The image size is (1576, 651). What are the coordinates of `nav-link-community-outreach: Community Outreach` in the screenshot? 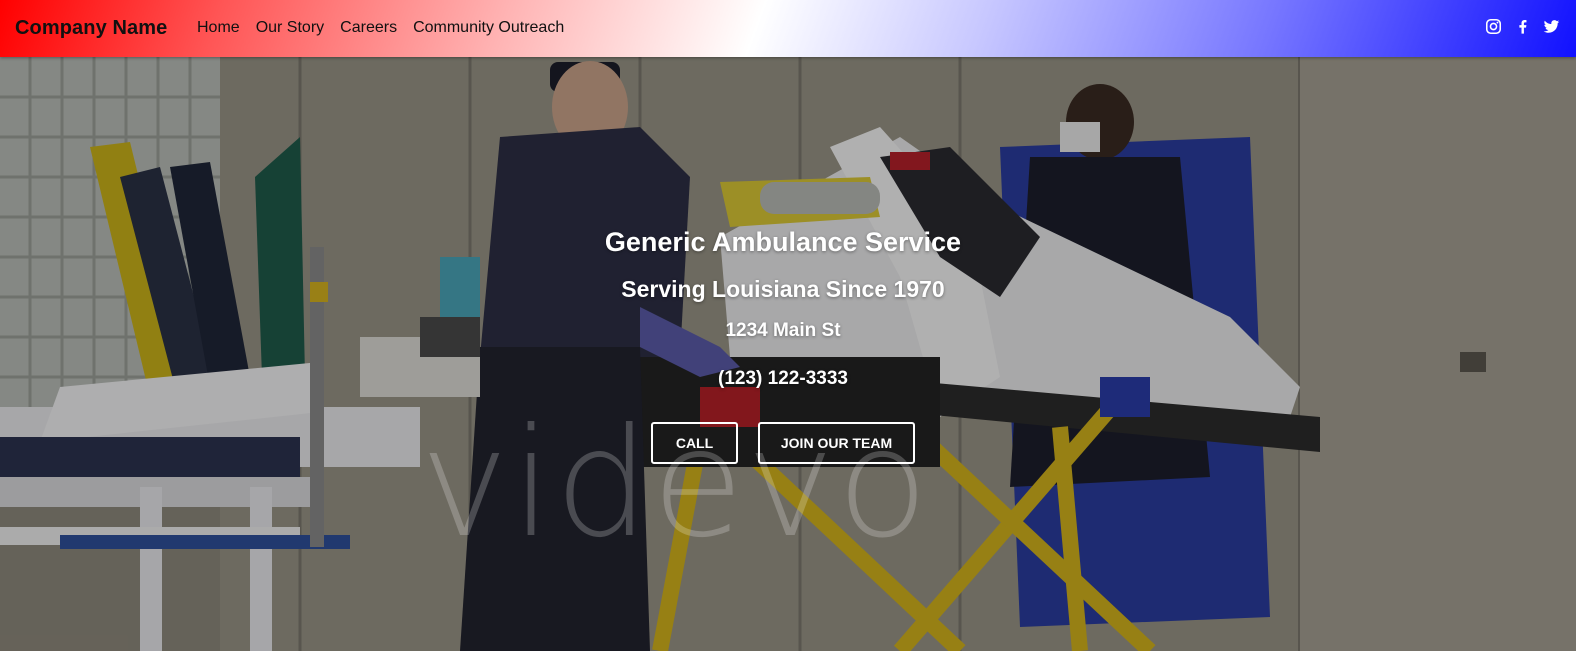 It's located at (488, 28).